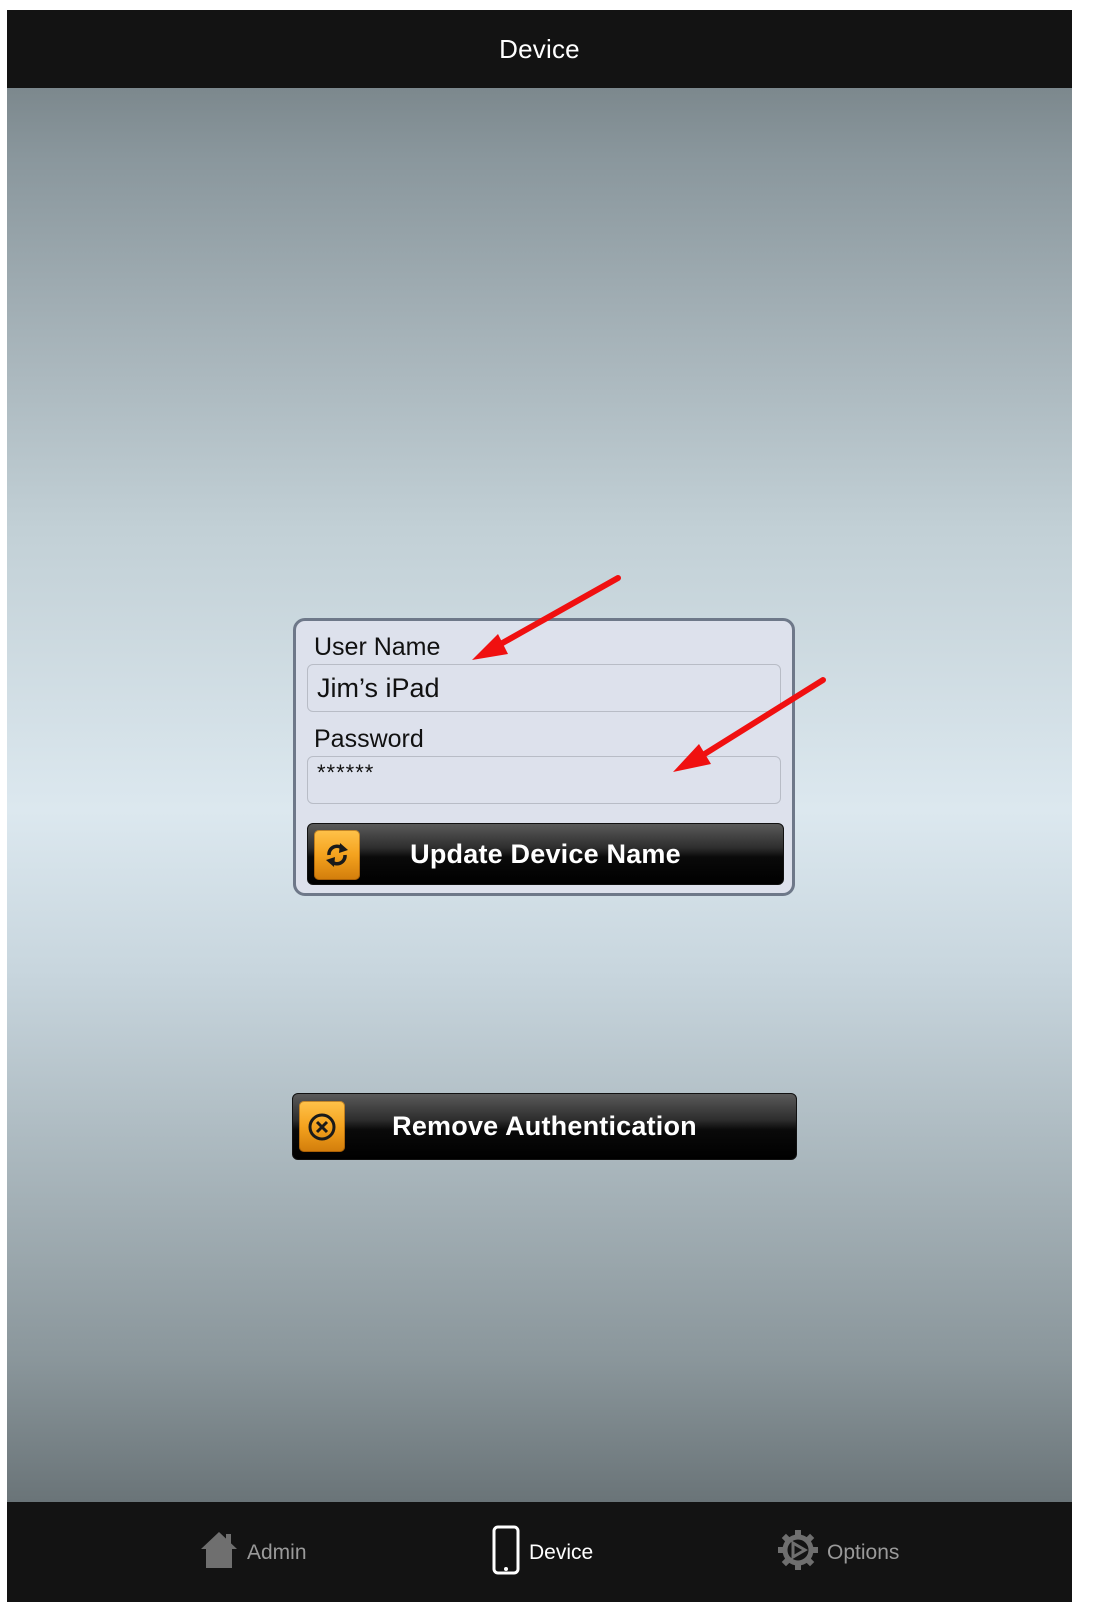 The width and height of the screenshot is (1094, 1602). What do you see at coordinates (546, 617) in the screenshot?
I see `annotation-arrow-username` at bounding box center [546, 617].